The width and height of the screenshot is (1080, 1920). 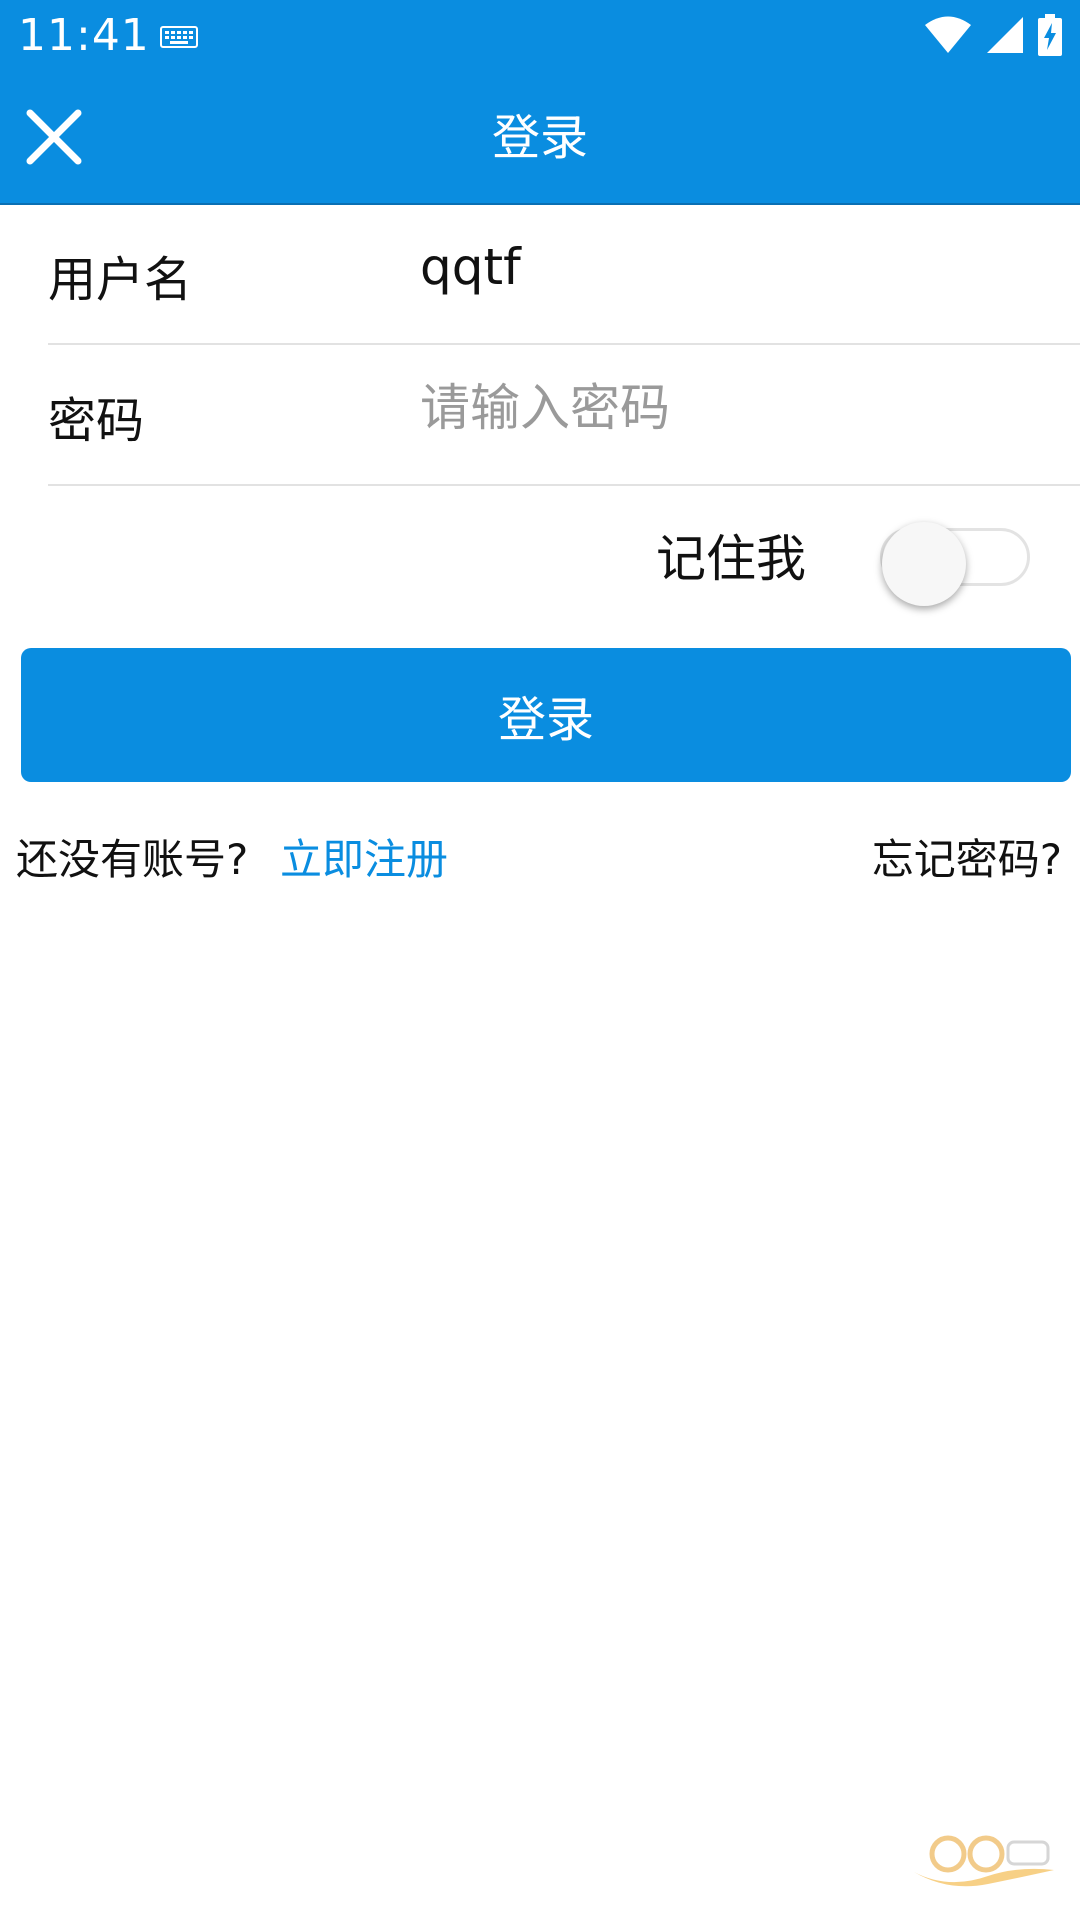 I want to click on remember-row: 记住我, so click(x=540, y=555).